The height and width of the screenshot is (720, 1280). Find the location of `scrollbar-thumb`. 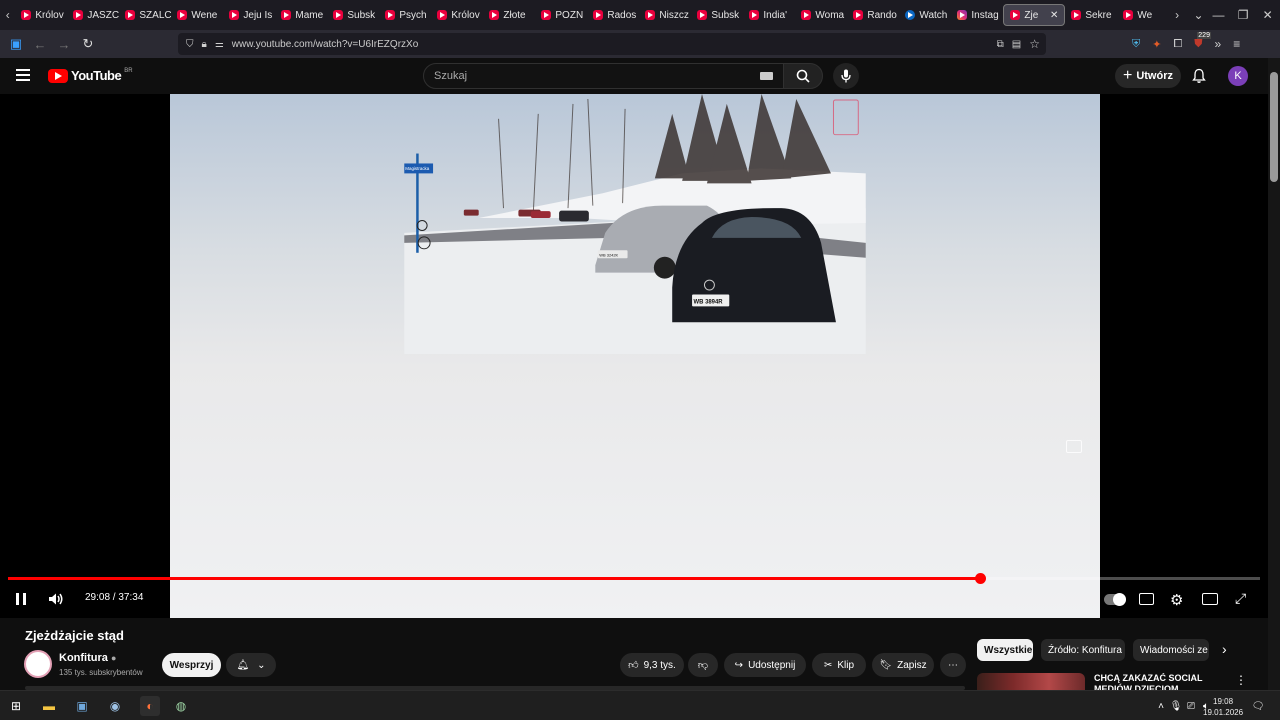

scrollbar-thumb is located at coordinates (1274, 127).